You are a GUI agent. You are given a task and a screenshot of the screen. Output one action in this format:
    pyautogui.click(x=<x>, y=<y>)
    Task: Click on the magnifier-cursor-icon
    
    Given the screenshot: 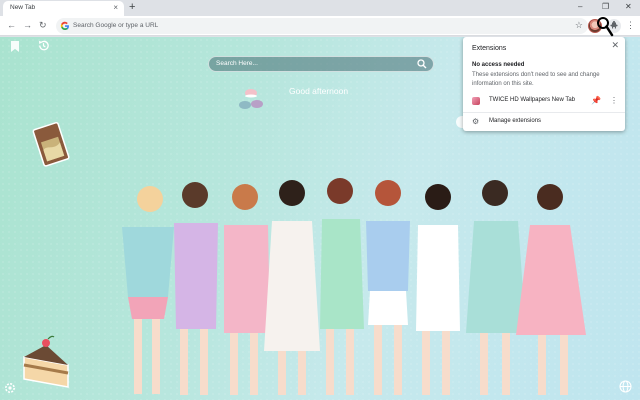 What is the action you would take?
    pyautogui.click(x=605, y=27)
    